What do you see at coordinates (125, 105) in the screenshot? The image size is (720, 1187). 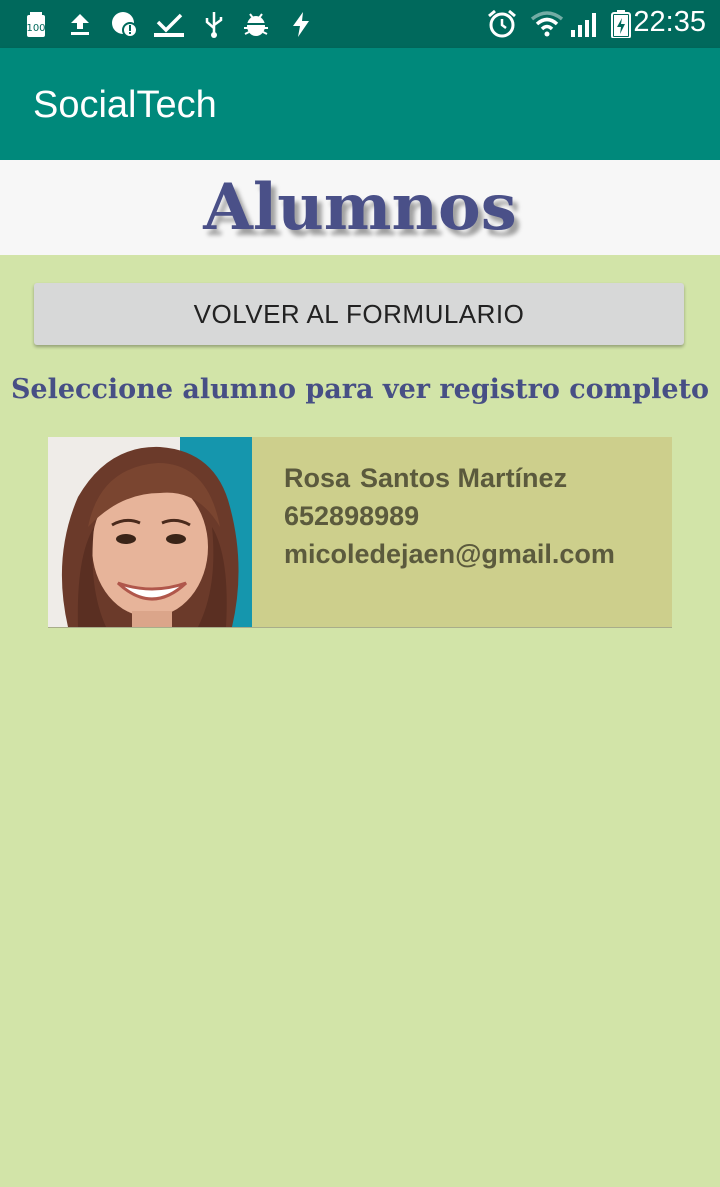 I see `app-title: SocialTech` at bounding box center [125, 105].